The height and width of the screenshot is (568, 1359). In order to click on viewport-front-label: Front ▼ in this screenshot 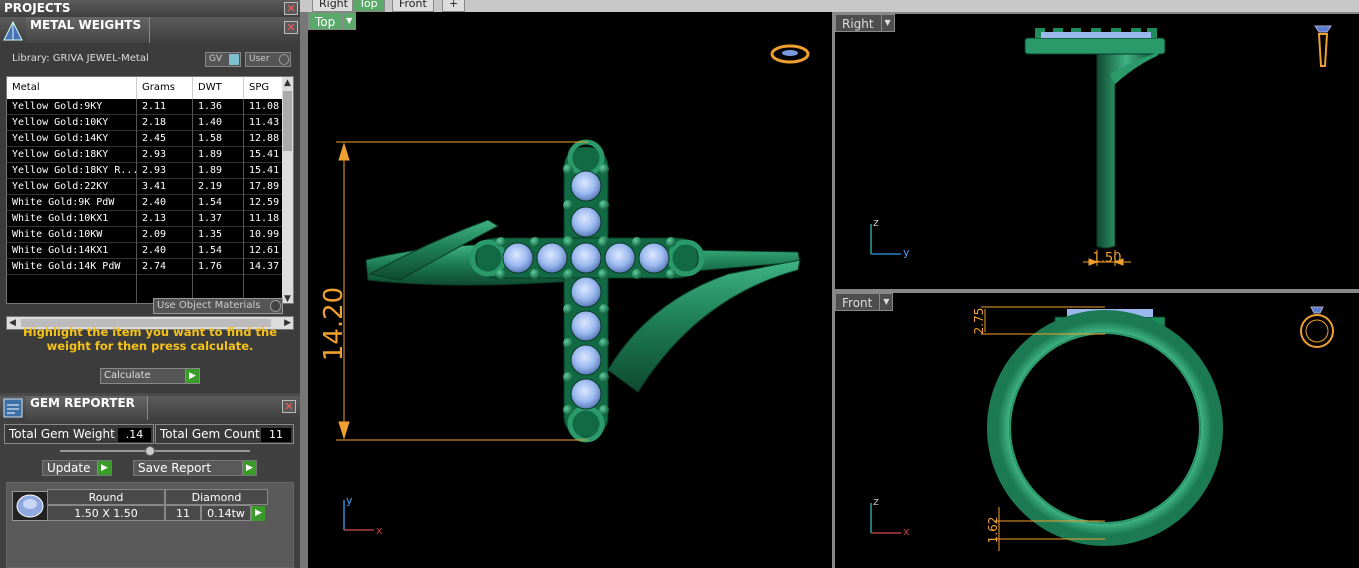, I will do `click(864, 302)`.